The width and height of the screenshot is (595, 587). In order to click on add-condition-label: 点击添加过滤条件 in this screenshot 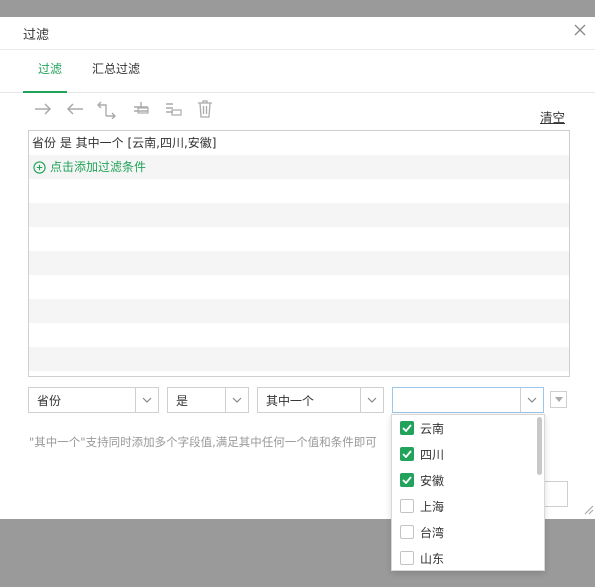, I will do `click(98, 167)`.